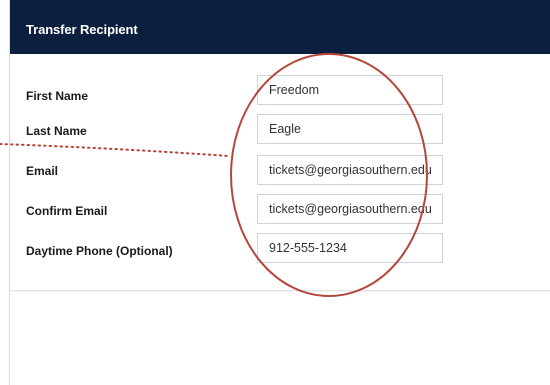 The image size is (550, 385). I want to click on email-label: Email, so click(42, 171).